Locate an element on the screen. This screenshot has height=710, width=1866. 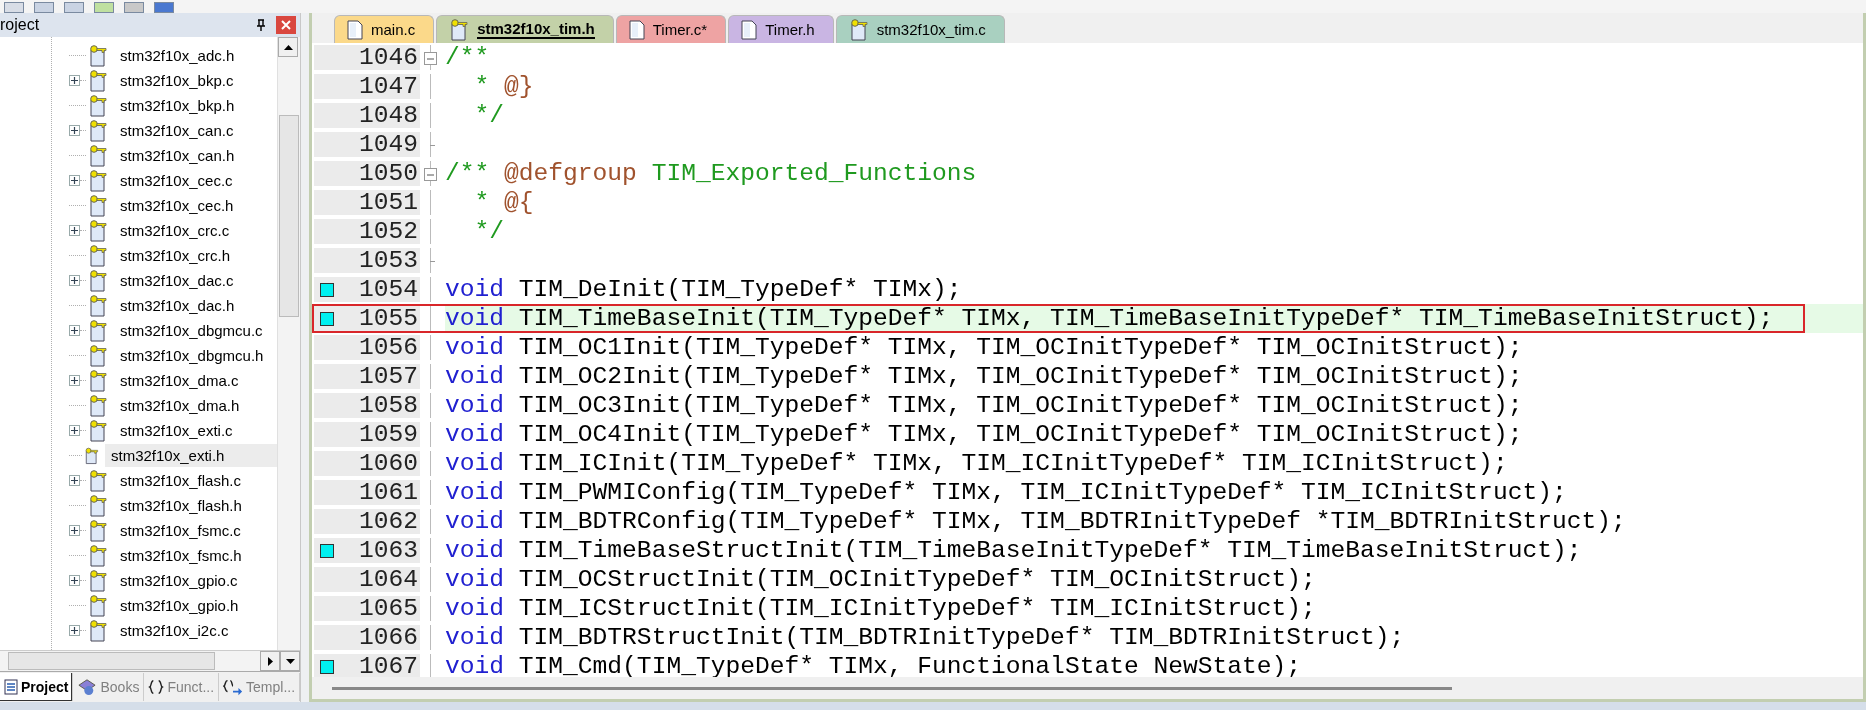
pane-tab: Project is located at coordinates (37, 687).